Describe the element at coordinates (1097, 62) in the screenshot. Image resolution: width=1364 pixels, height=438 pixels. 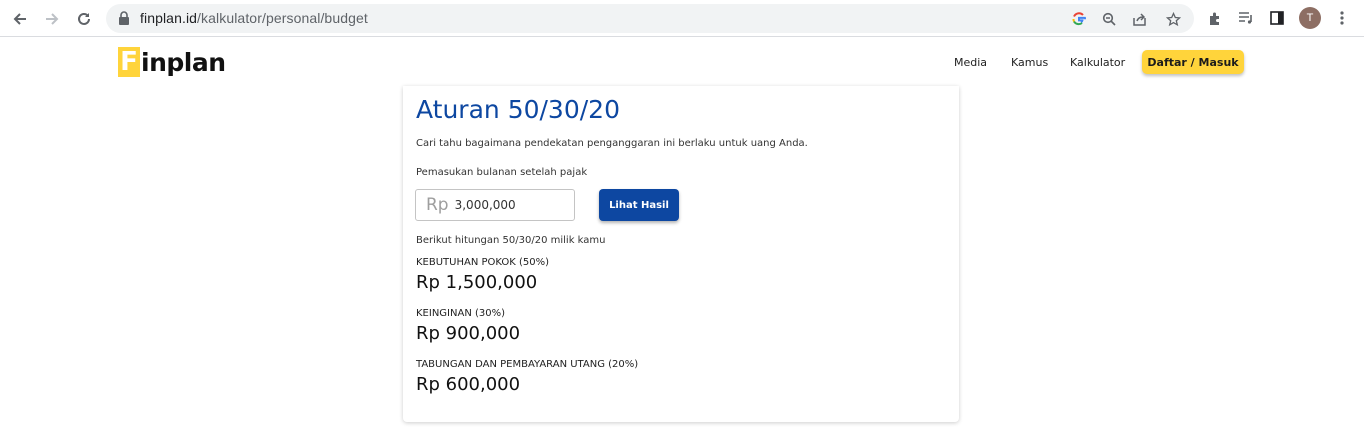
I see `nav-kalkulator: Kalkulator` at that location.